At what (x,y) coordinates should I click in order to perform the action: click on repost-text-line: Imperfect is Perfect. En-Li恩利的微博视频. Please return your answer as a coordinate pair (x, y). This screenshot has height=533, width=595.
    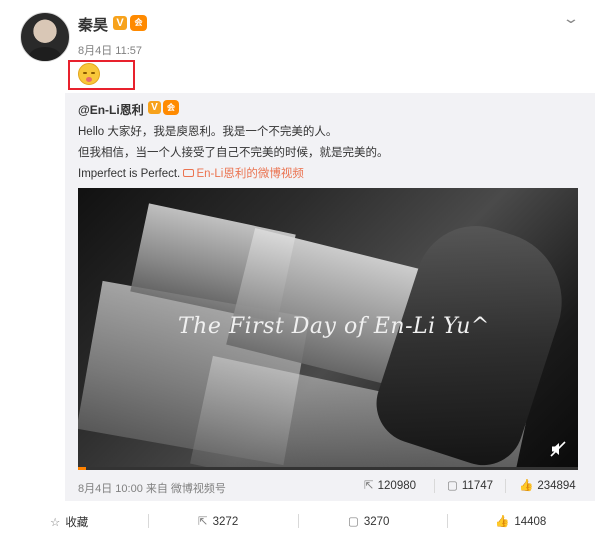
    Looking at the image, I should click on (191, 173).